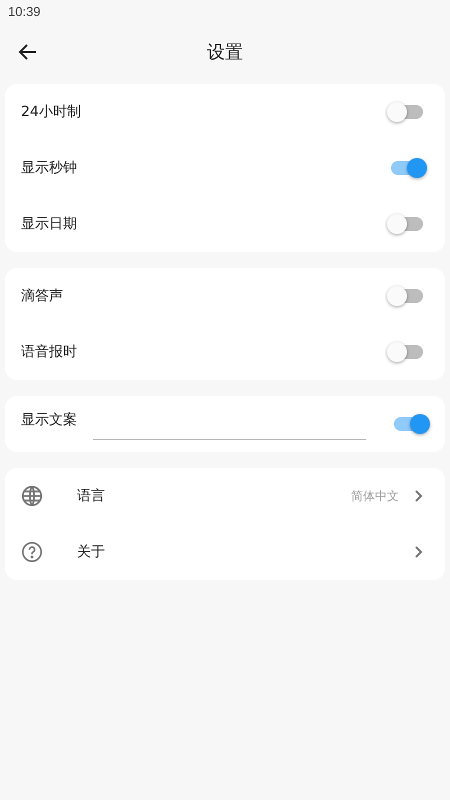 The image size is (450, 800). I want to click on setting-label: 滴答声, so click(42, 296).